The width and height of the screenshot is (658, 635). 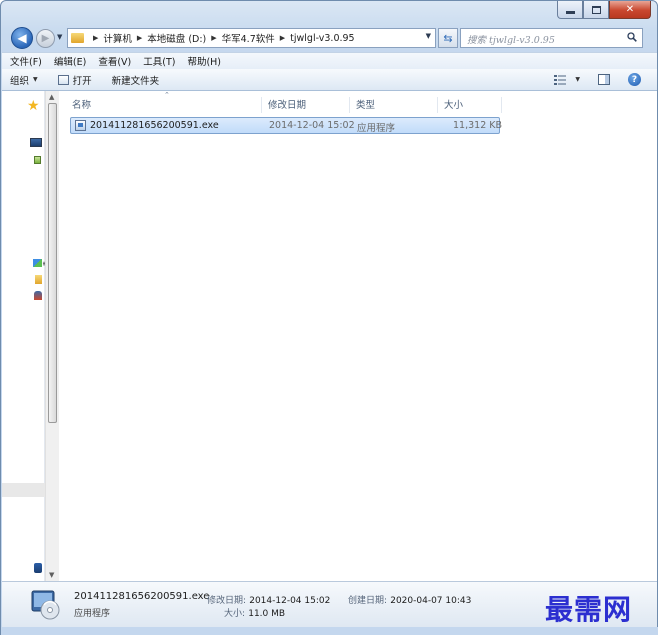 What do you see at coordinates (428, 36) in the screenshot?
I see `address-dropdown-icon: ▼` at bounding box center [428, 36].